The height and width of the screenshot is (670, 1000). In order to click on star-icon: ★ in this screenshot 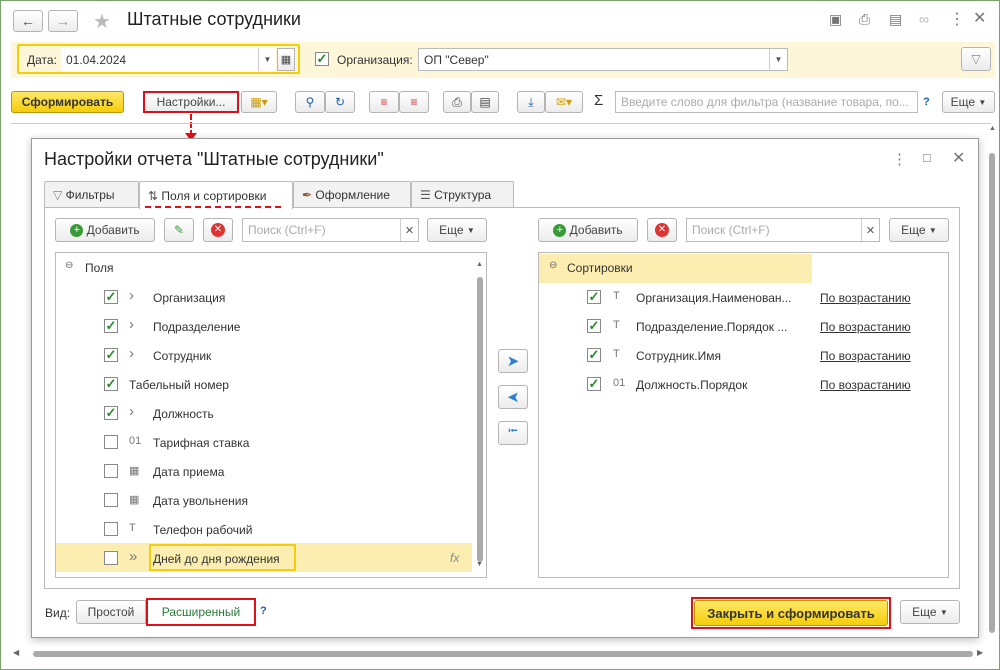, I will do `click(102, 21)`.